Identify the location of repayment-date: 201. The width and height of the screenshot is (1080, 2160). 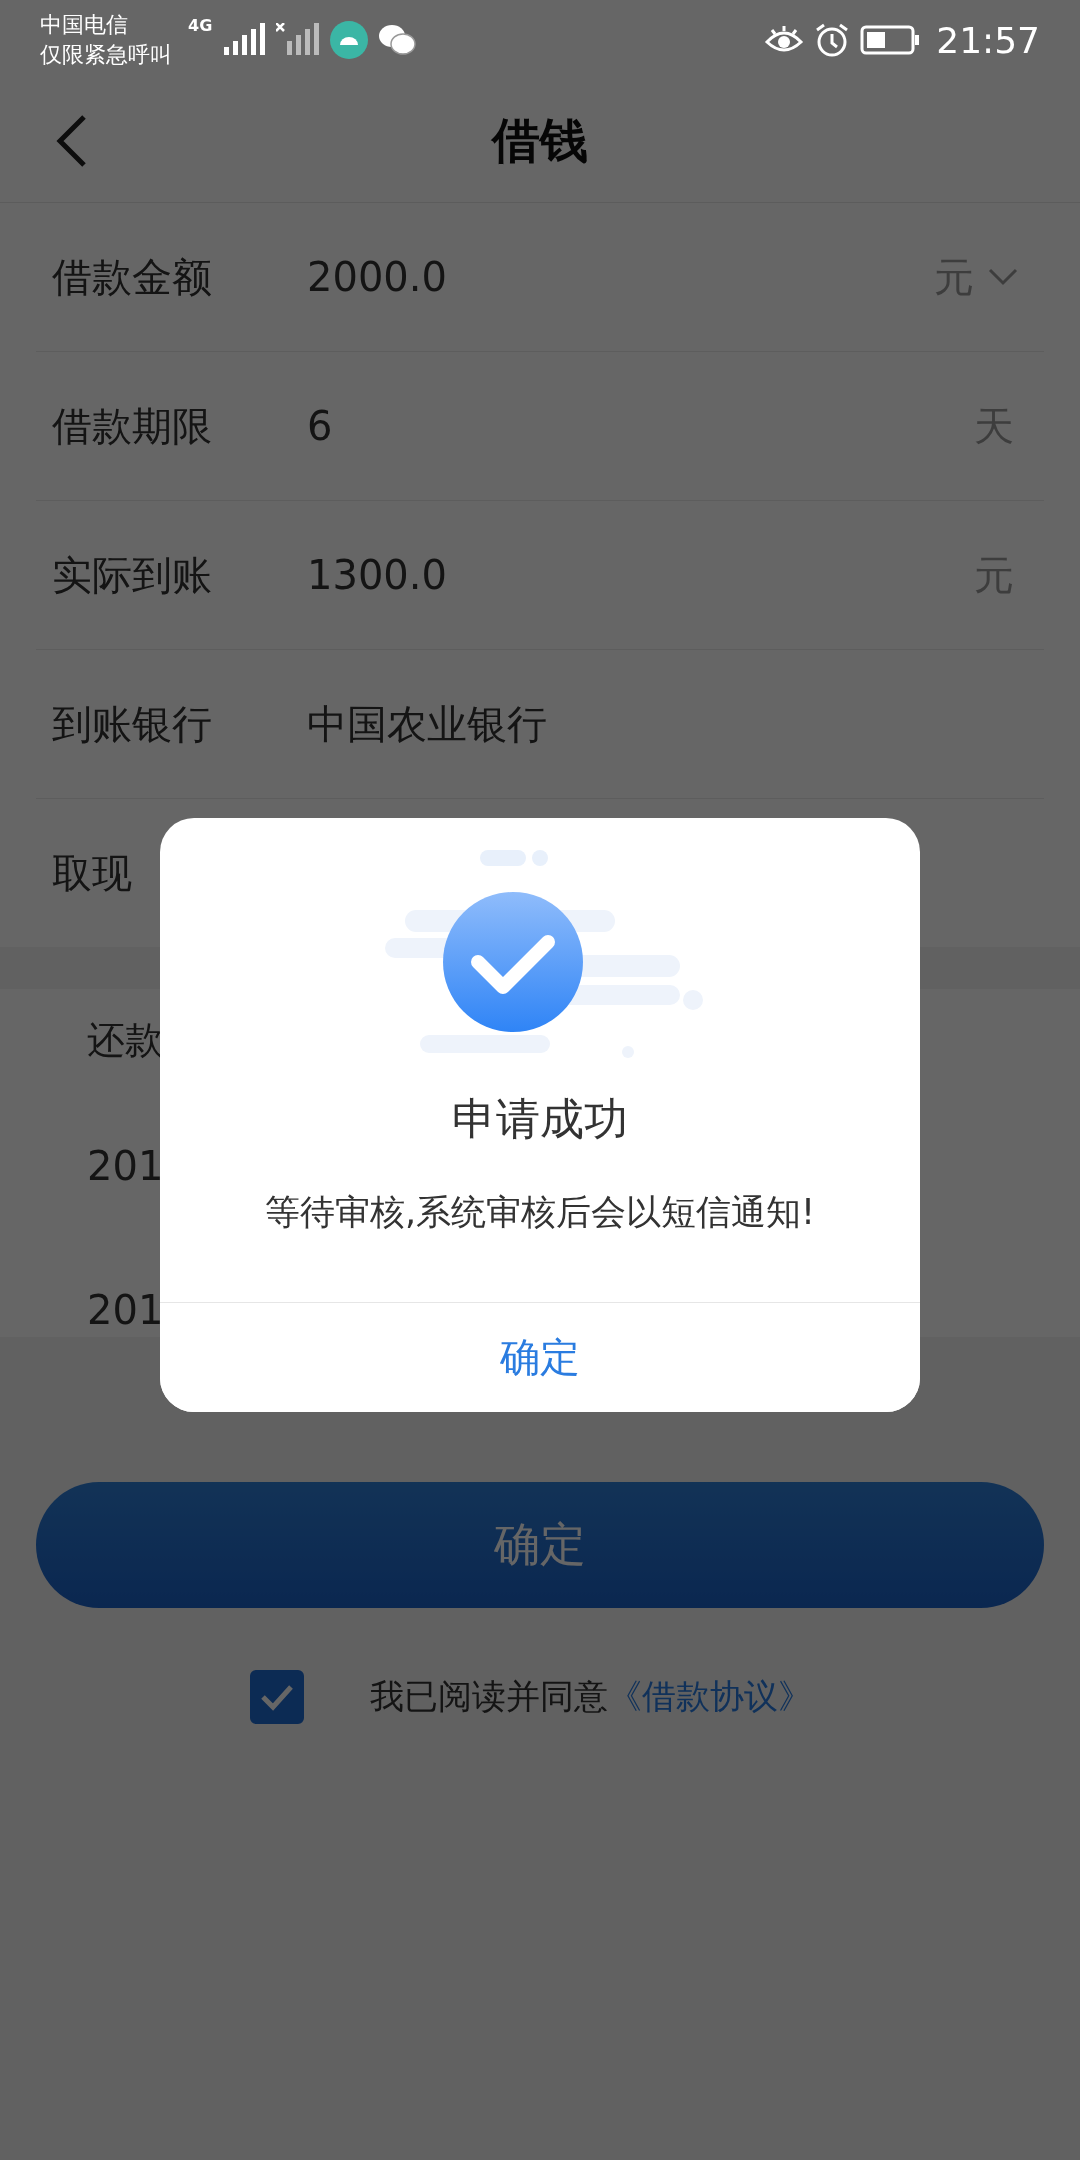
(125, 1166).